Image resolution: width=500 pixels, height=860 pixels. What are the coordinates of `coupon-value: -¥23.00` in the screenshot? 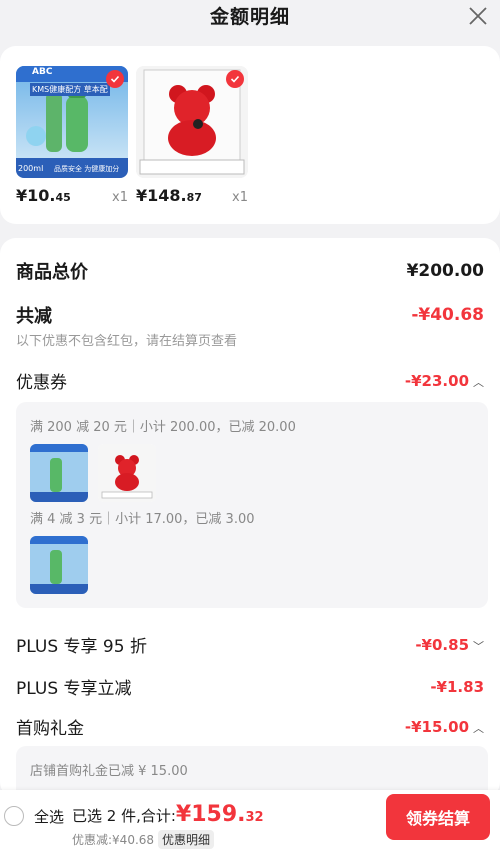 It's located at (436, 381).